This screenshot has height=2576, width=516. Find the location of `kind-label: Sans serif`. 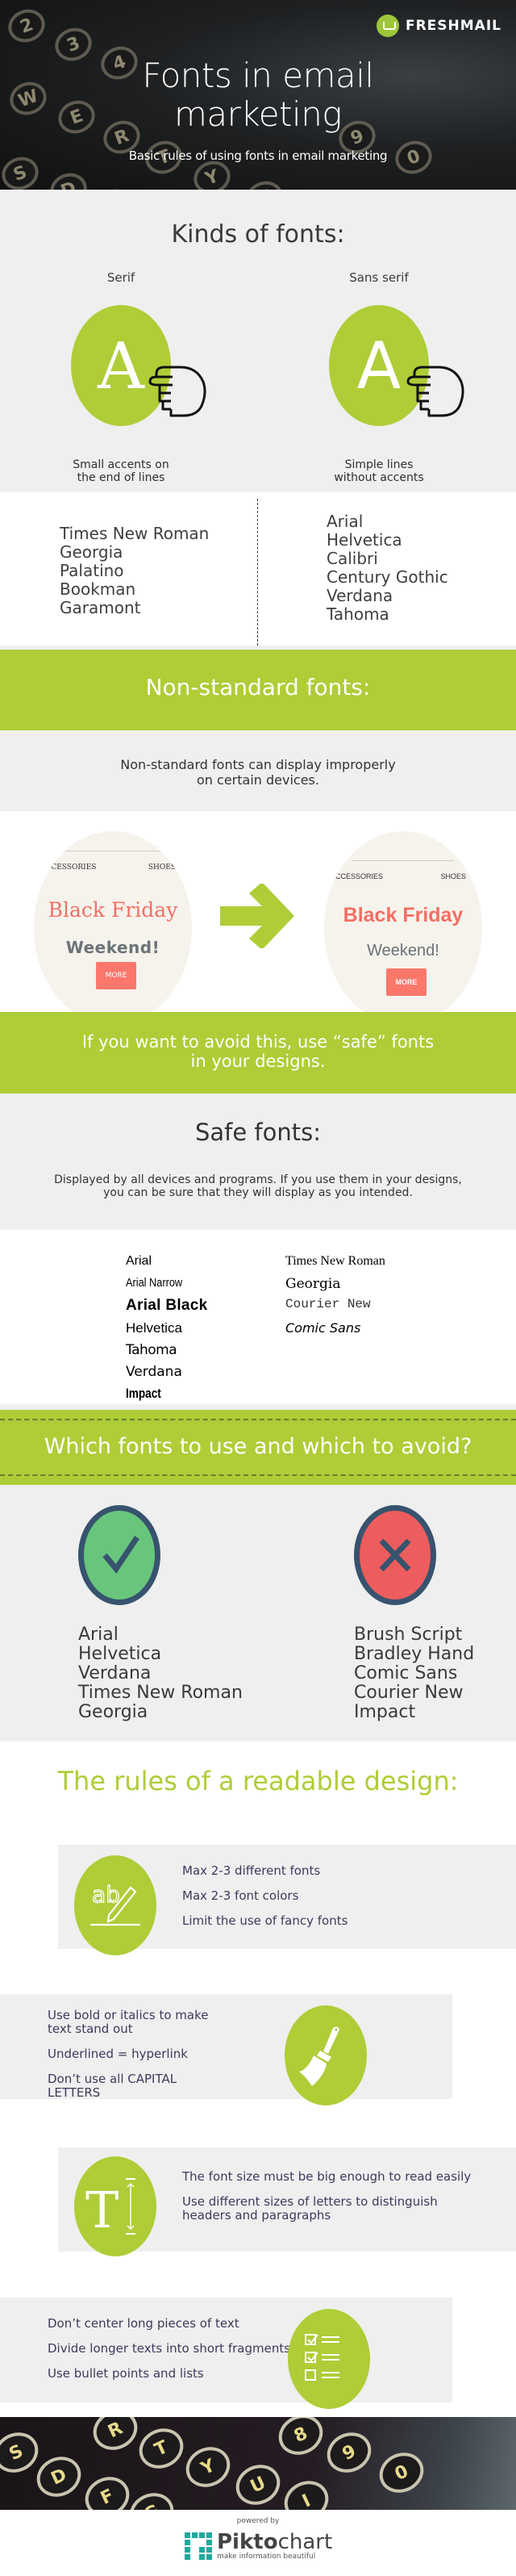

kind-label: Sans serif is located at coordinates (379, 277).